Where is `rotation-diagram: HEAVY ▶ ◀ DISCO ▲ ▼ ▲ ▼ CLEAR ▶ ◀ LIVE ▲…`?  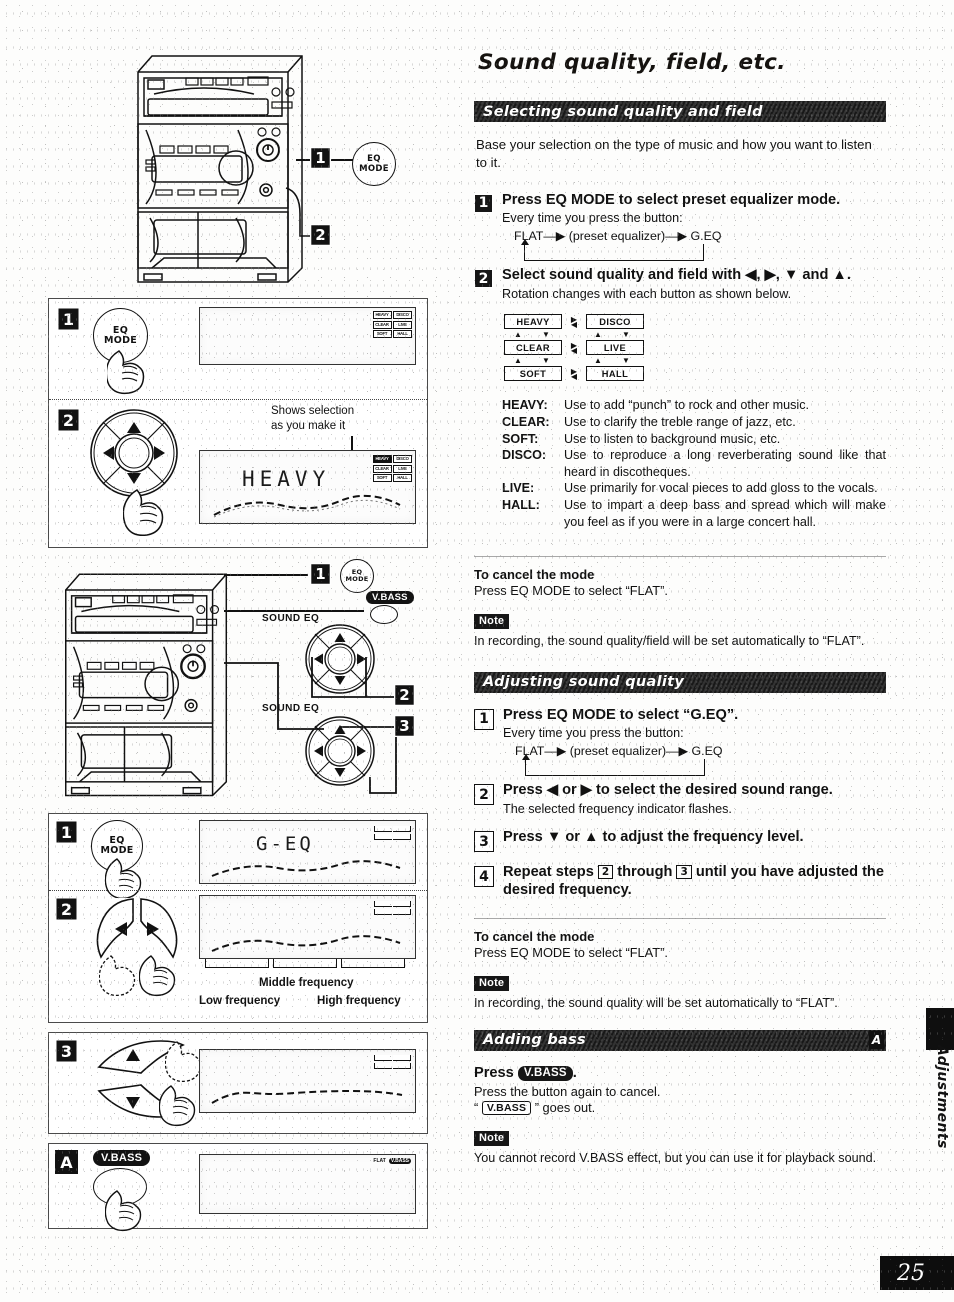 rotation-diagram: HEAVY ▶ ◀ DISCO ▲ ▼ ▲ ▼ CLEAR ▶ ◀ LIVE ▲… is located at coordinates (577, 348).